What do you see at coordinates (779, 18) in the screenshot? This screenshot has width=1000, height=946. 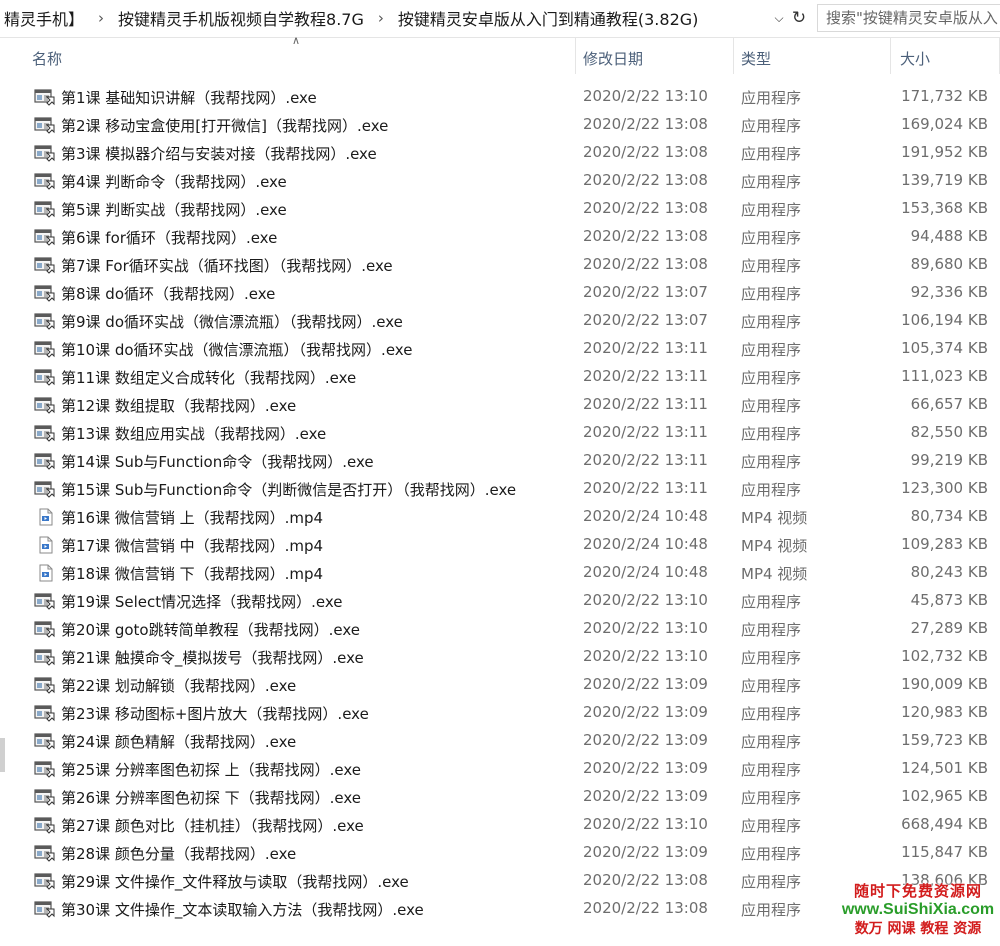 I see `chevron-down-icon: ⌵` at bounding box center [779, 18].